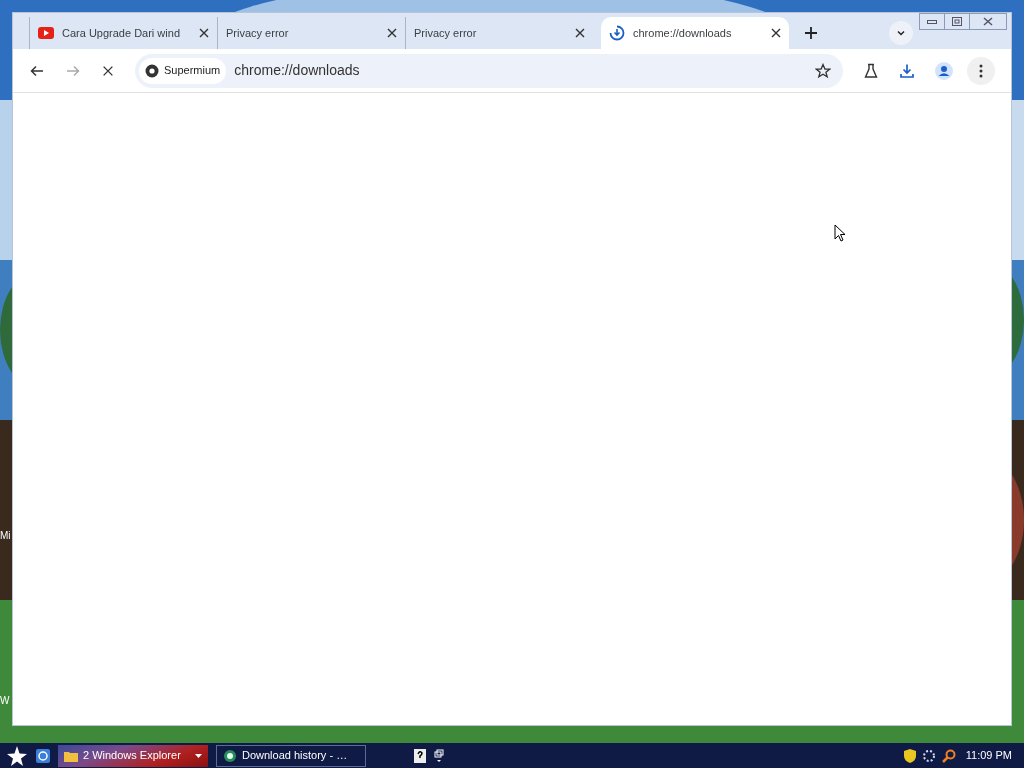 This screenshot has height=768, width=1024. Describe the element at coordinates (420, 755) in the screenshot. I see `help-icon` at that location.